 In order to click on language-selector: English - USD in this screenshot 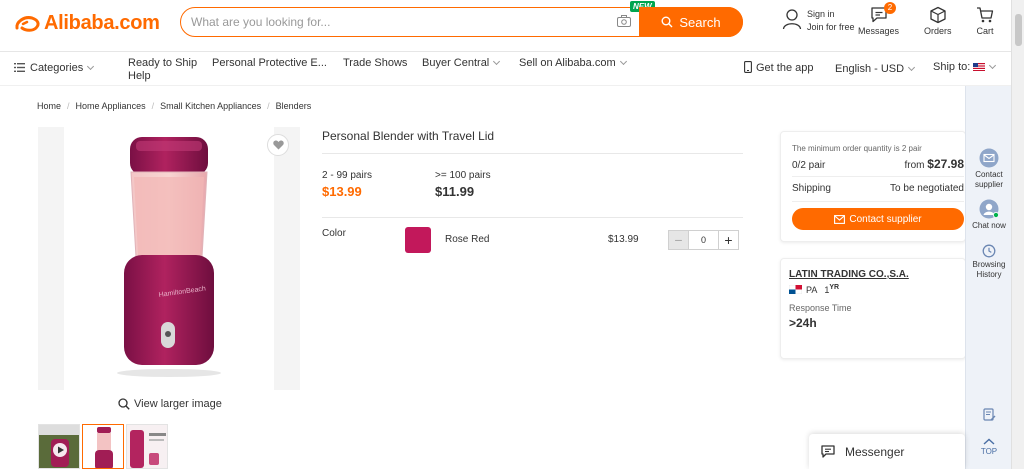, I will do `click(875, 69)`.